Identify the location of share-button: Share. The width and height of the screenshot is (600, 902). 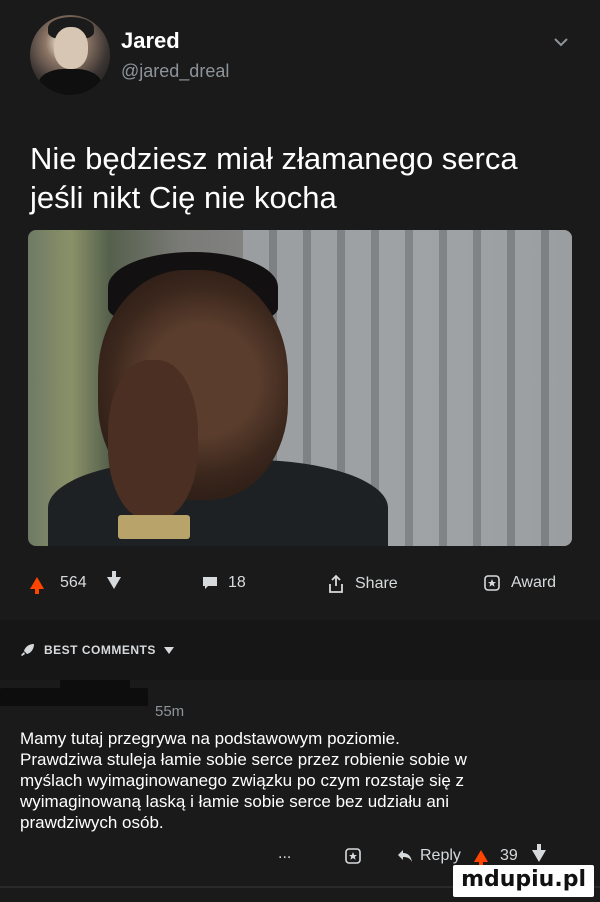
(362, 584).